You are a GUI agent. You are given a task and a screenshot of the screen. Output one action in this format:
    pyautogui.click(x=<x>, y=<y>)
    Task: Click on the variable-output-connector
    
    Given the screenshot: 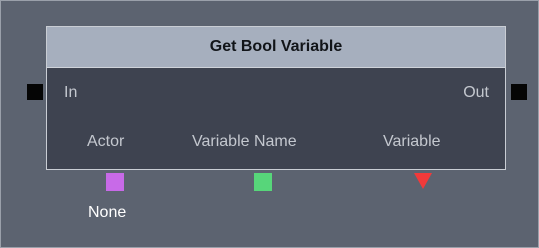 What is the action you would take?
    pyautogui.click(x=423, y=181)
    